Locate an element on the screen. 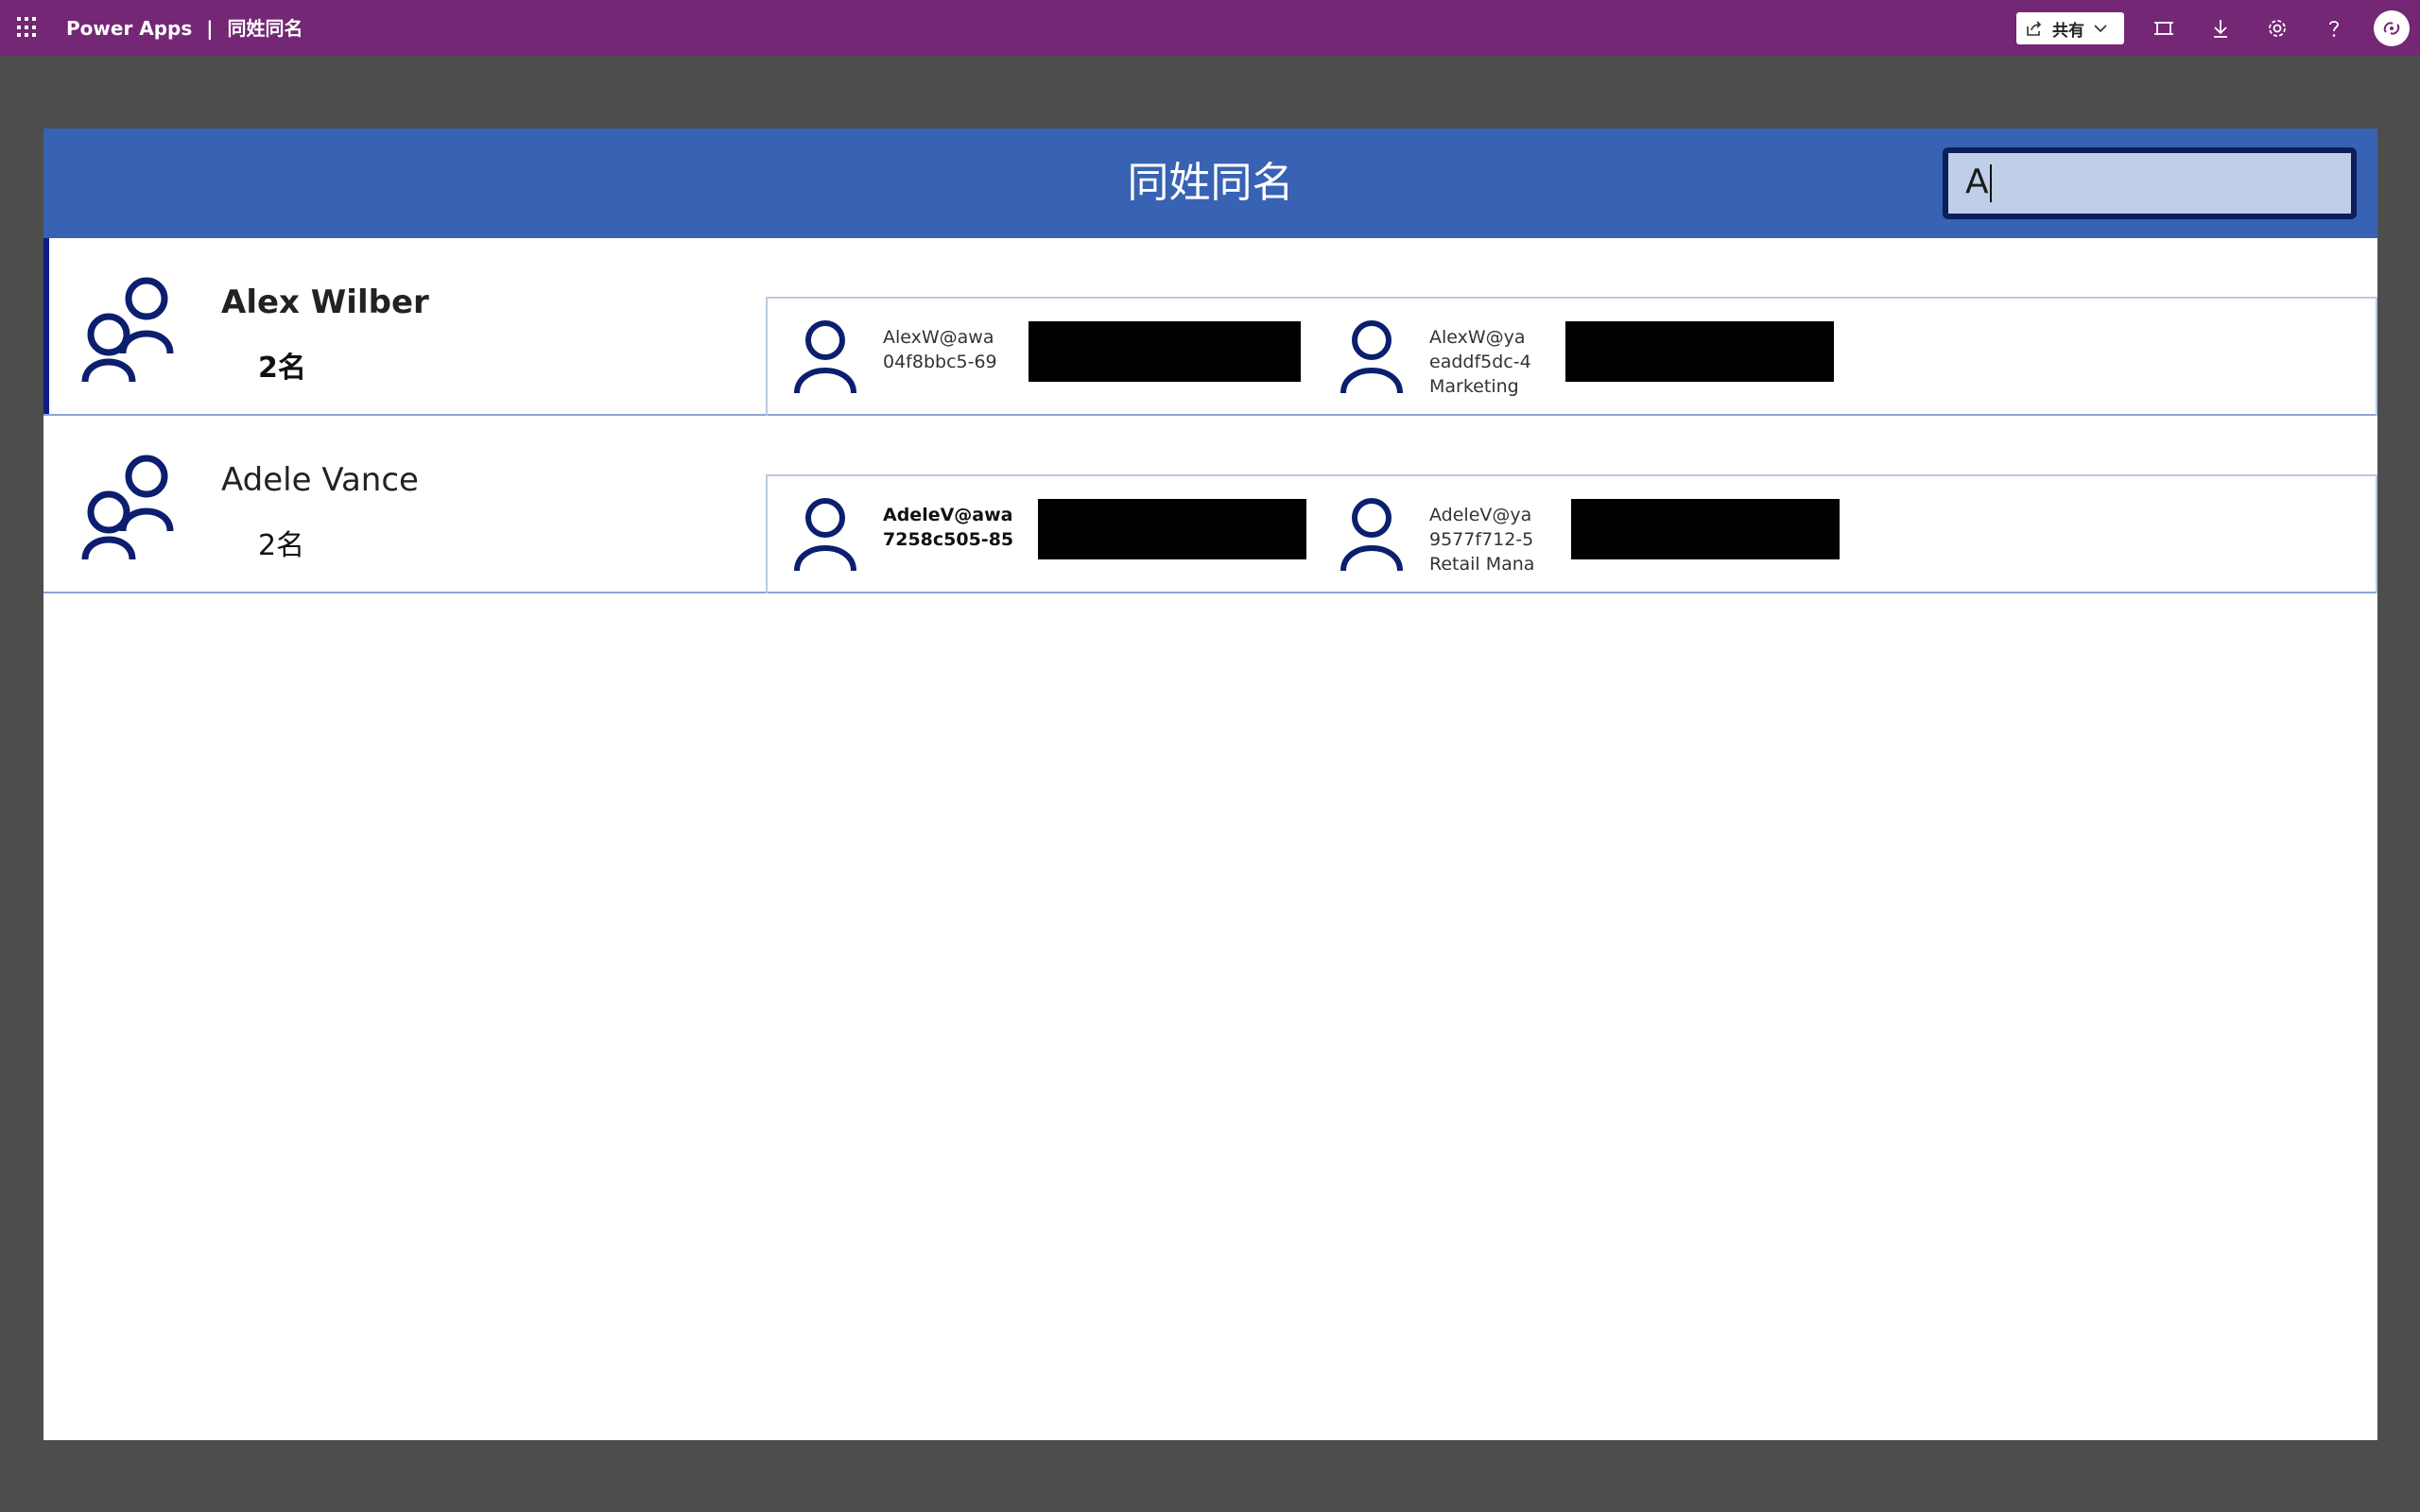  top-bar: Power Apps | 同姓同名 共有 is located at coordinates (1210, 28).